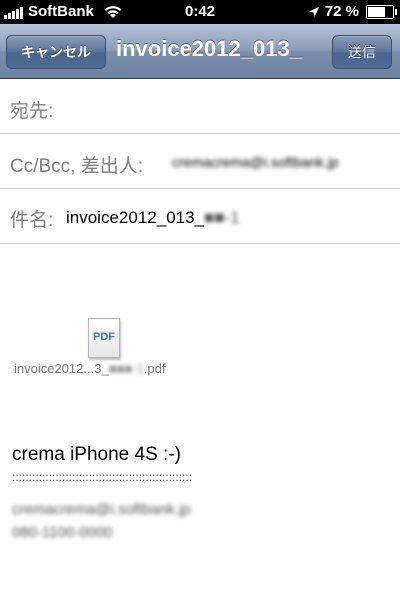  What do you see at coordinates (96, 455) in the screenshot?
I see `message-body-text: crema iPhone 4S :-)` at bounding box center [96, 455].